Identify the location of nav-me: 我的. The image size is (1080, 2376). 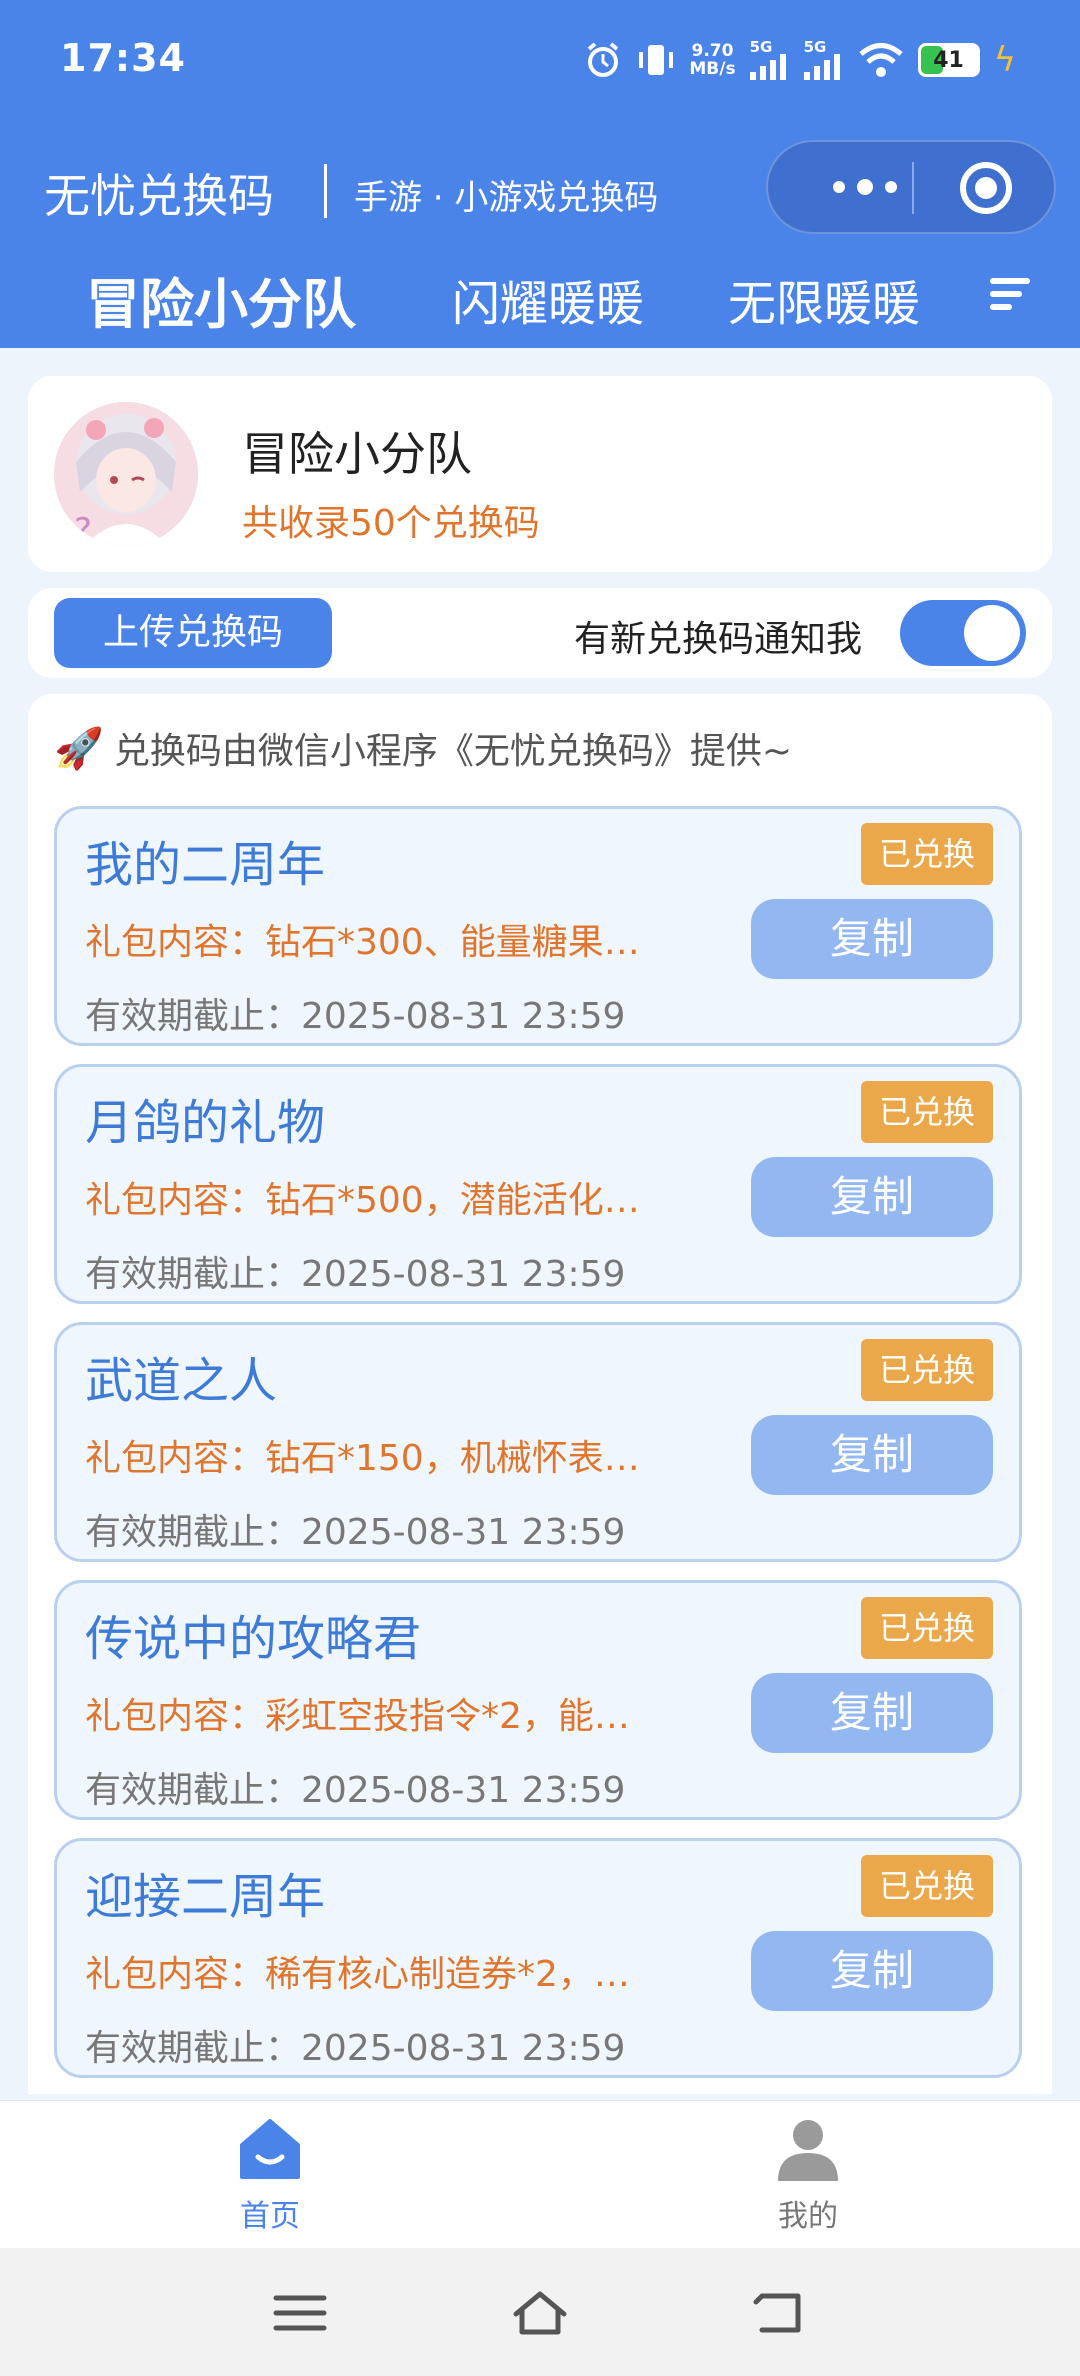
(808, 2174).